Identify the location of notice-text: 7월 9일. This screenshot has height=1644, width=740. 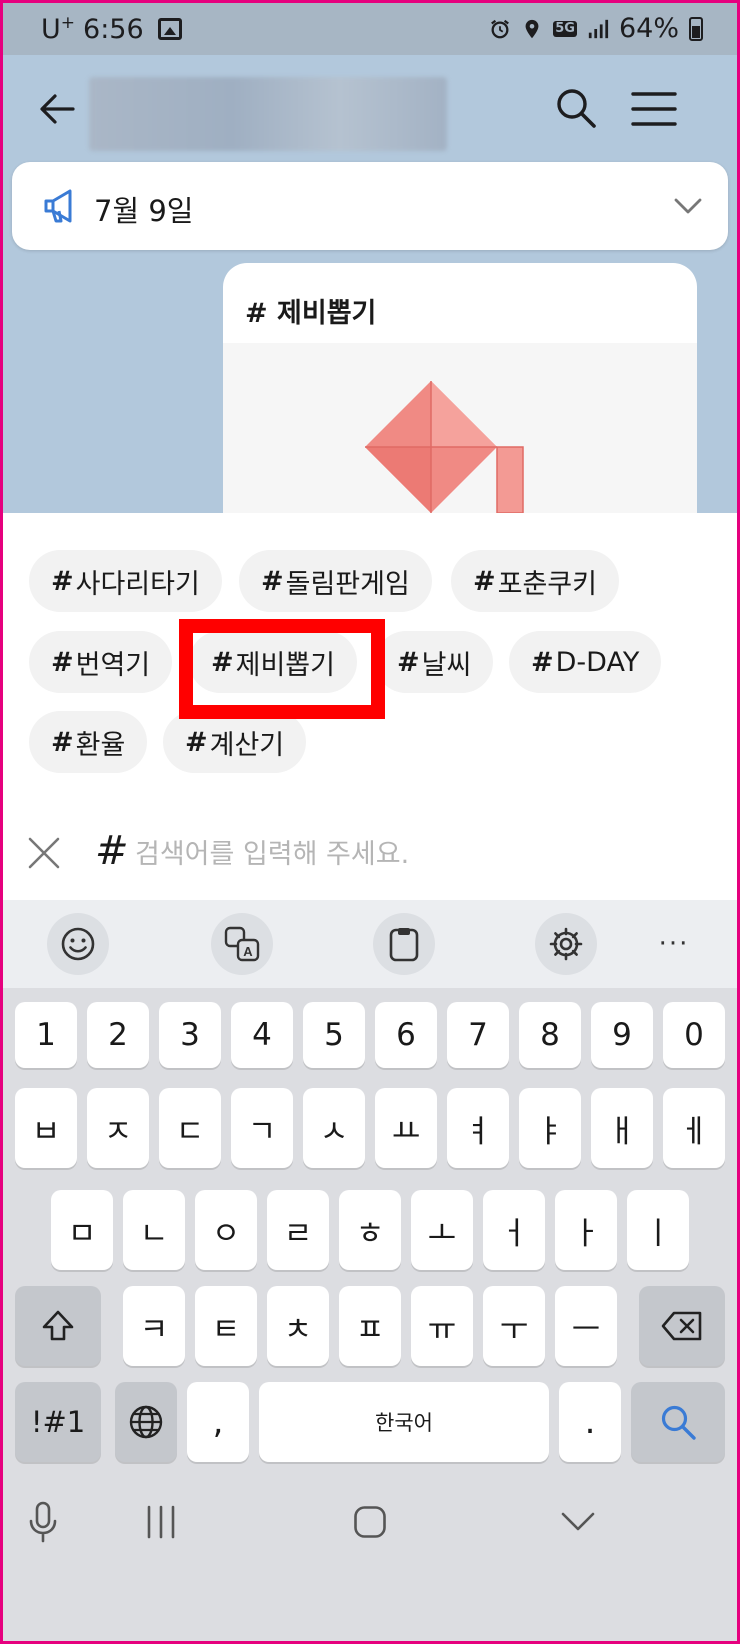
(144, 211).